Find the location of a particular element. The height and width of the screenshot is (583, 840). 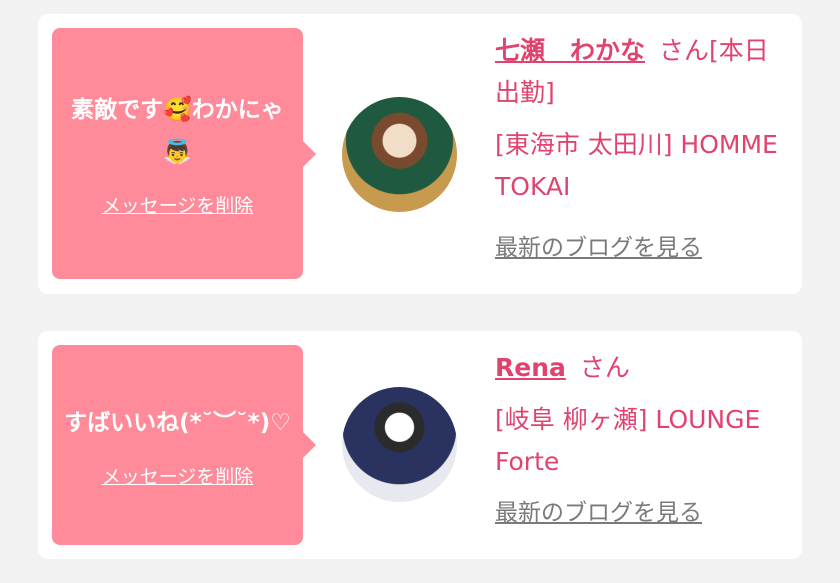

name-line: Rena さん is located at coordinates (642, 368).